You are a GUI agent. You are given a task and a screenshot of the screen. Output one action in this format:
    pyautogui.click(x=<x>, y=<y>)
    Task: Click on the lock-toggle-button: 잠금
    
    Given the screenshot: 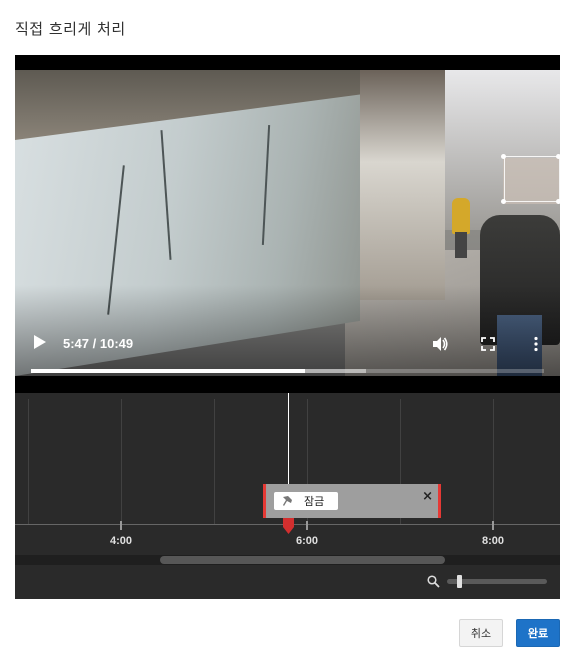 What is the action you would take?
    pyautogui.click(x=306, y=501)
    